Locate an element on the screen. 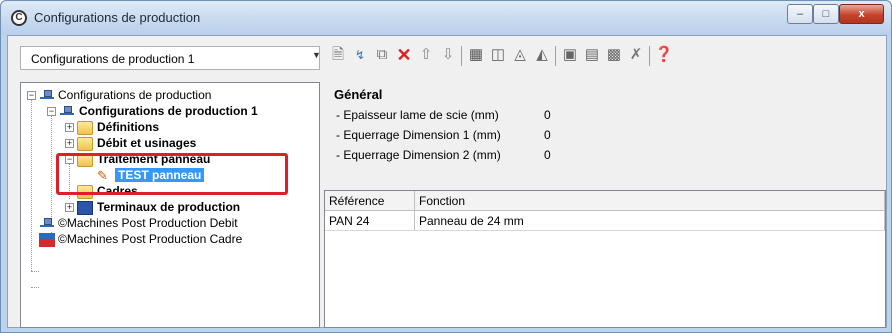  table-cell-reference: PAN 24 is located at coordinates (370, 221).